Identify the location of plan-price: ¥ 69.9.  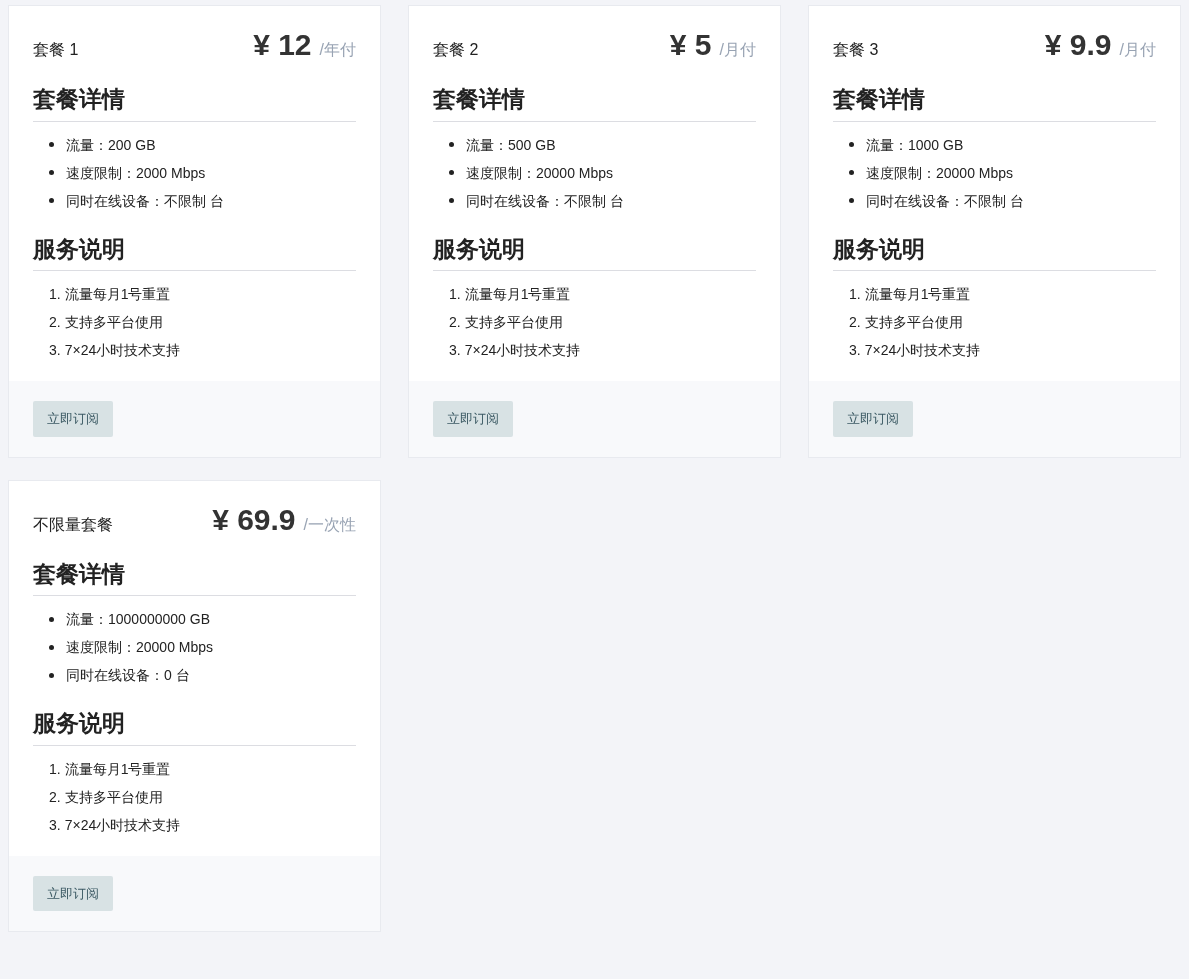
(254, 519).